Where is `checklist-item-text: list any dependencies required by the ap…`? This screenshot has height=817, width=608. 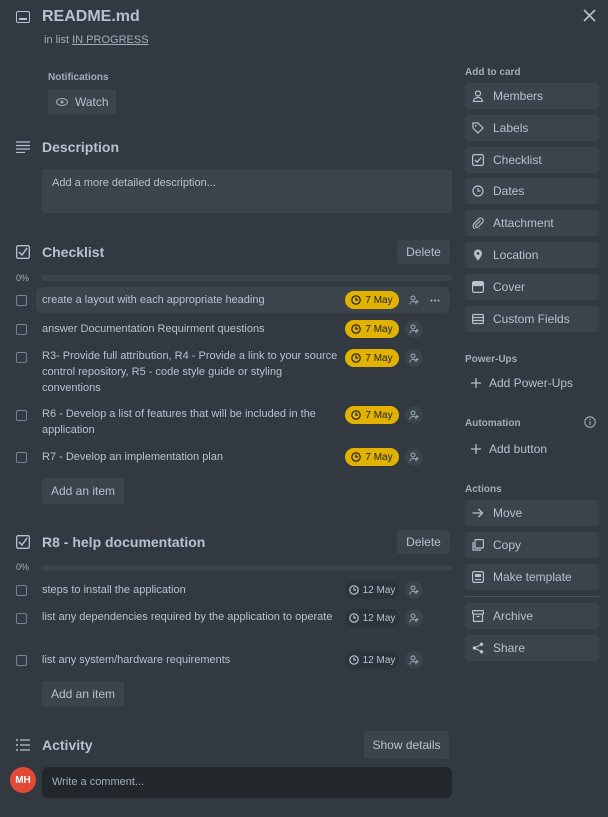 checklist-item-text: list any dependencies required by the ap… is located at coordinates (192, 617).